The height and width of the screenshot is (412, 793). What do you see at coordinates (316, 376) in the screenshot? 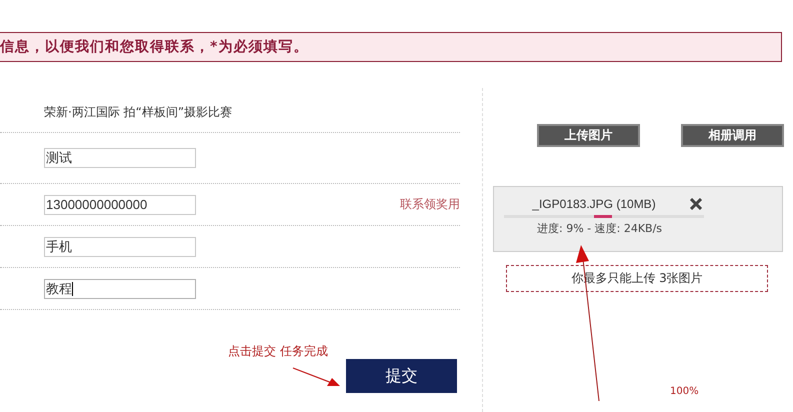
I see `annotation-arrow` at bounding box center [316, 376].